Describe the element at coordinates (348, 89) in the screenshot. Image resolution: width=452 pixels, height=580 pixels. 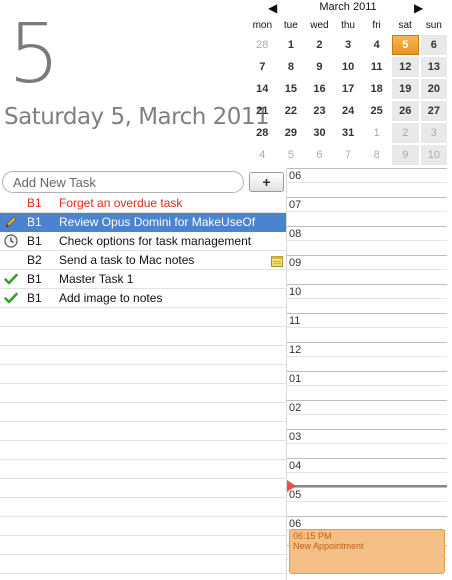
I see `calendar-day: 17` at that location.